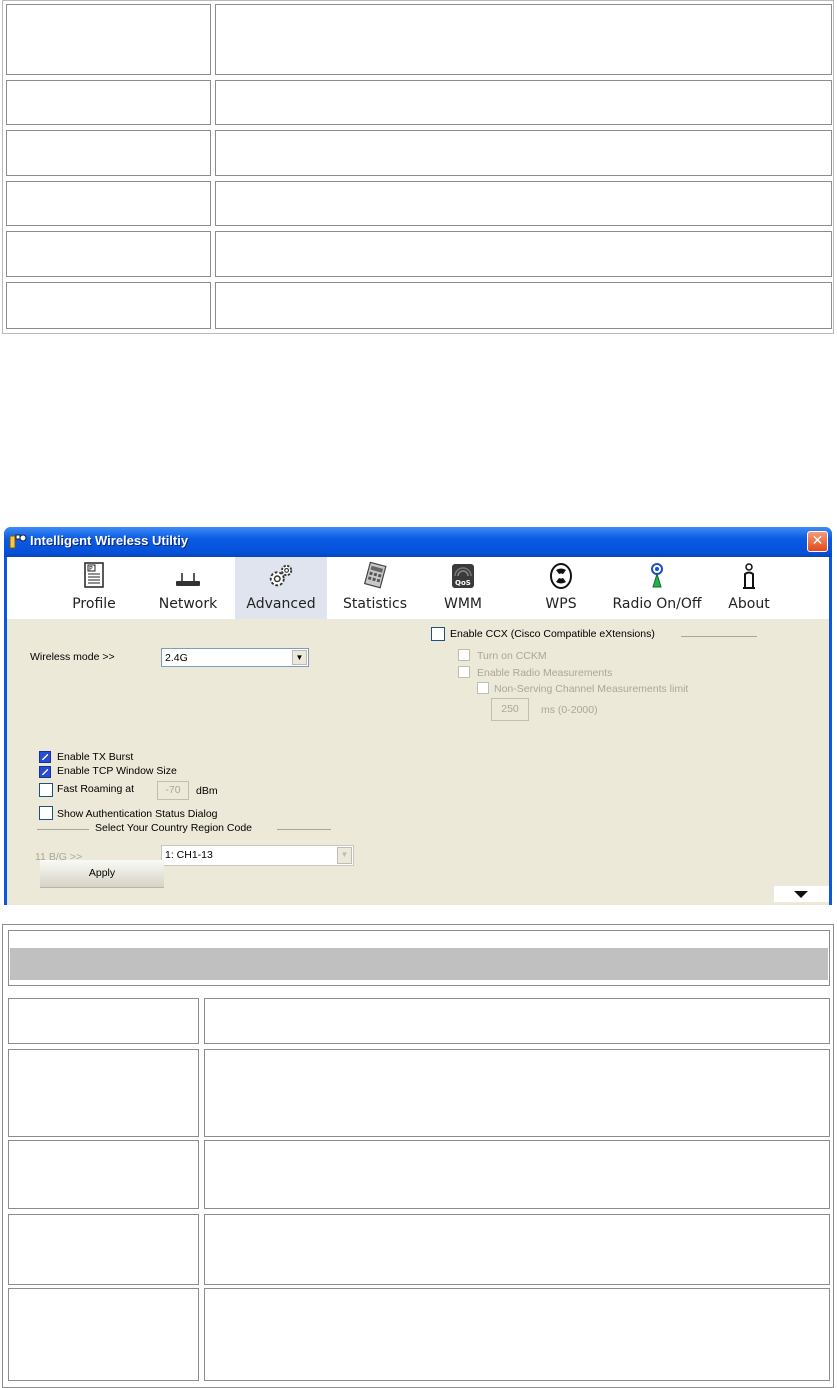  What do you see at coordinates (462, 604) in the screenshot?
I see `tab-label: WMM` at bounding box center [462, 604].